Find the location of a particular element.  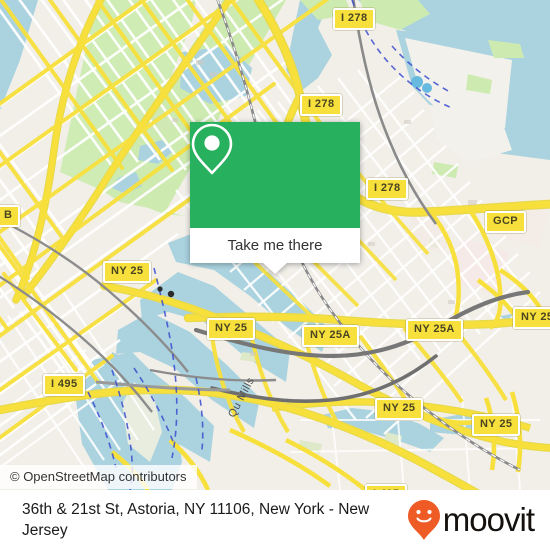

road-shield-ny25a-mid: NY 25A is located at coordinates (434, 330).